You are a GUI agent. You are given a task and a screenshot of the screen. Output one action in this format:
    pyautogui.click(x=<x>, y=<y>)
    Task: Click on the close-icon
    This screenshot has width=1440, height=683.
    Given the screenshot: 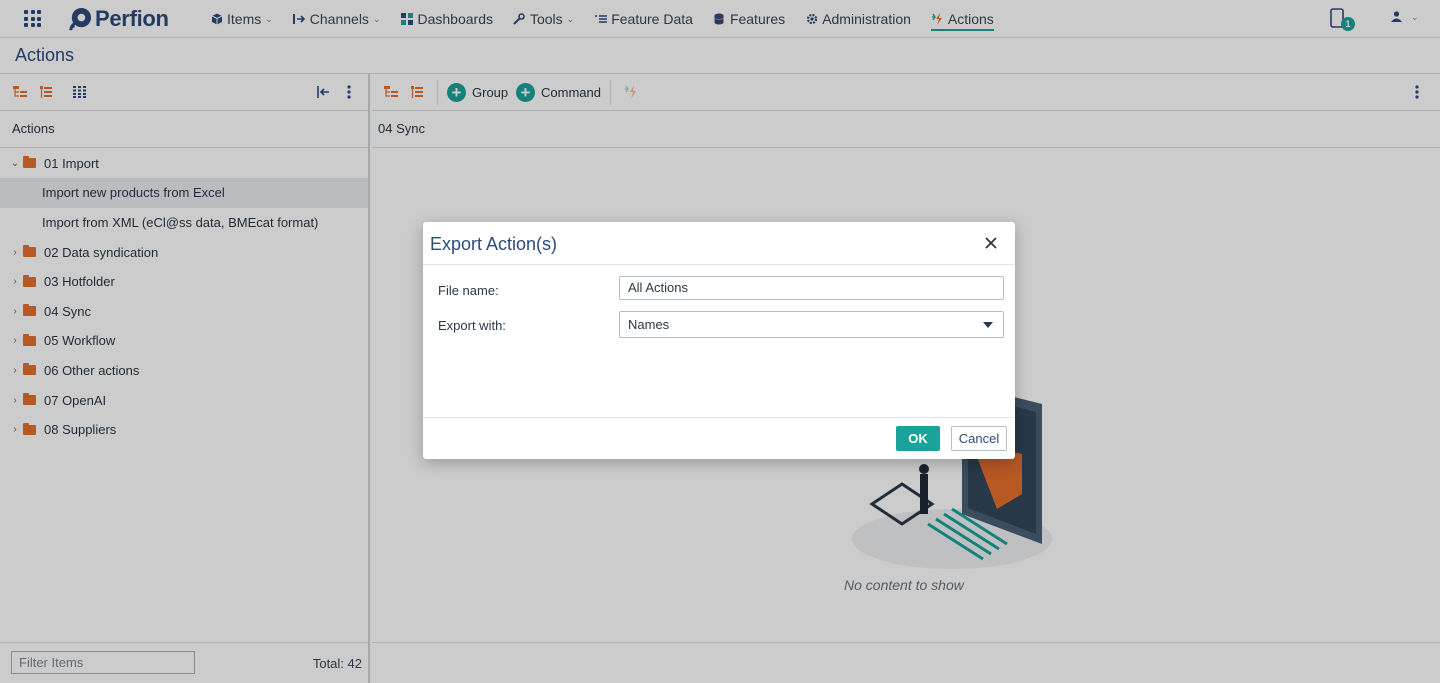 What is the action you would take?
    pyautogui.click(x=991, y=243)
    